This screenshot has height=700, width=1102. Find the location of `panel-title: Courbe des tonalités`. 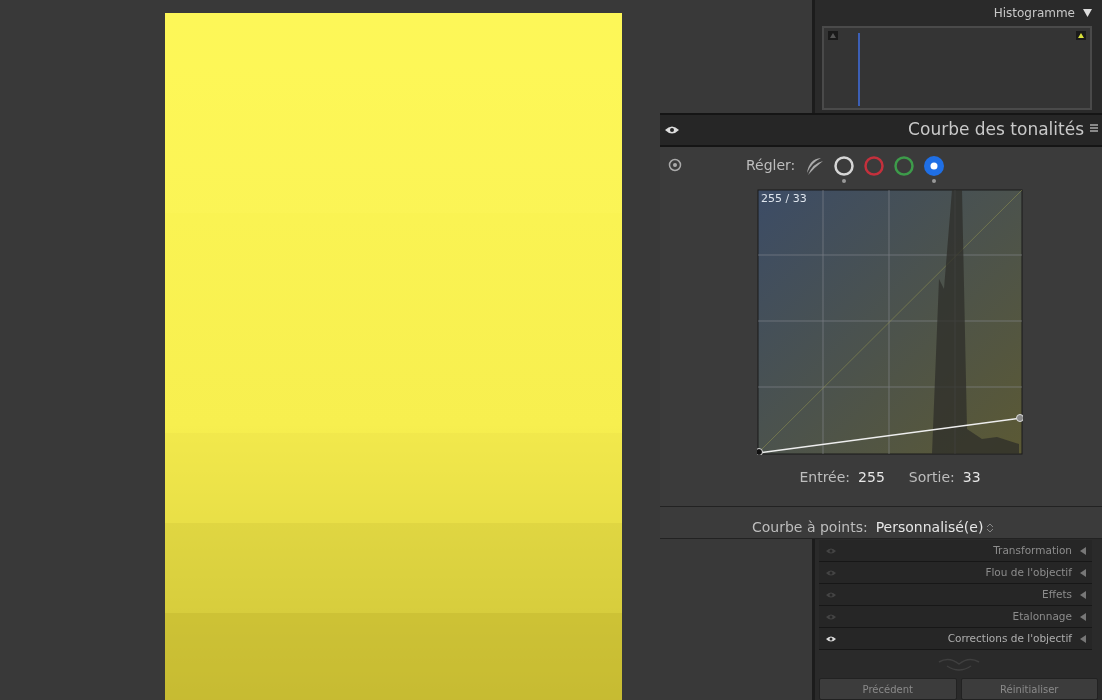

panel-title: Courbe des tonalités is located at coordinates (996, 130).